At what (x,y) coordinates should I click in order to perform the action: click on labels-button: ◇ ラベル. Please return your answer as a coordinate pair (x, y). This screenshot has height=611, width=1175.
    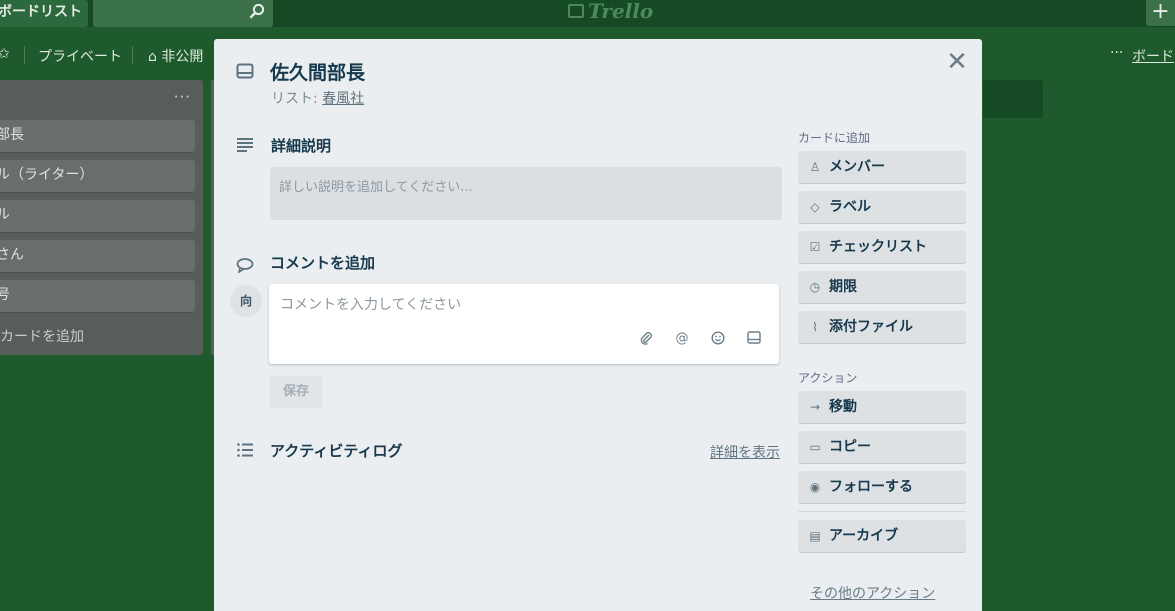
    Looking at the image, I should click on (882, 207).